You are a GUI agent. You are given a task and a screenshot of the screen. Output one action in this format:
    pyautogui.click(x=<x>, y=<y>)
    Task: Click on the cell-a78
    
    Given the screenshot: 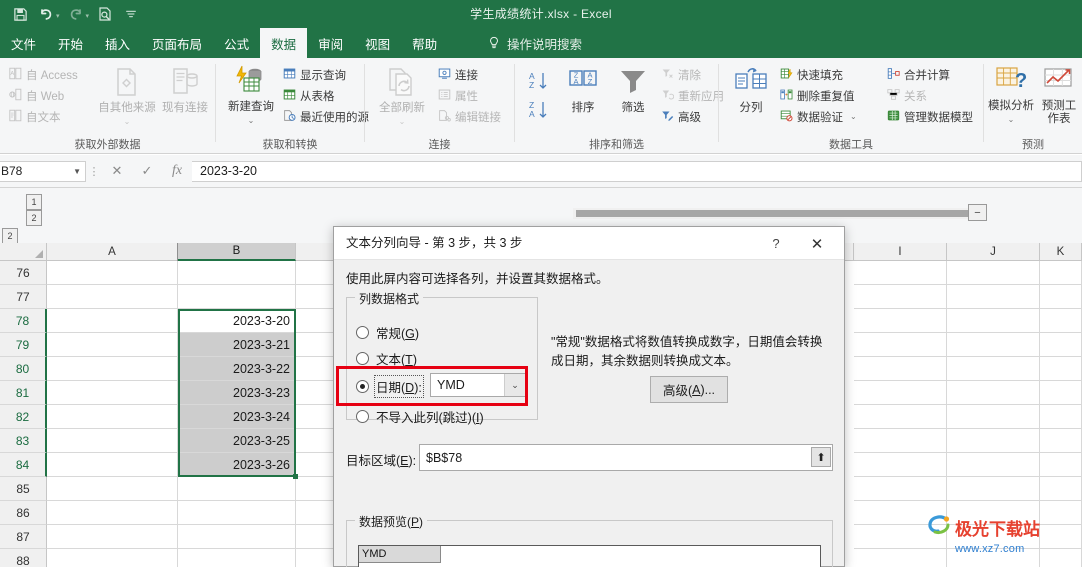 What is the action you would take?
    pyautogui.click(x=112, y=321)
    